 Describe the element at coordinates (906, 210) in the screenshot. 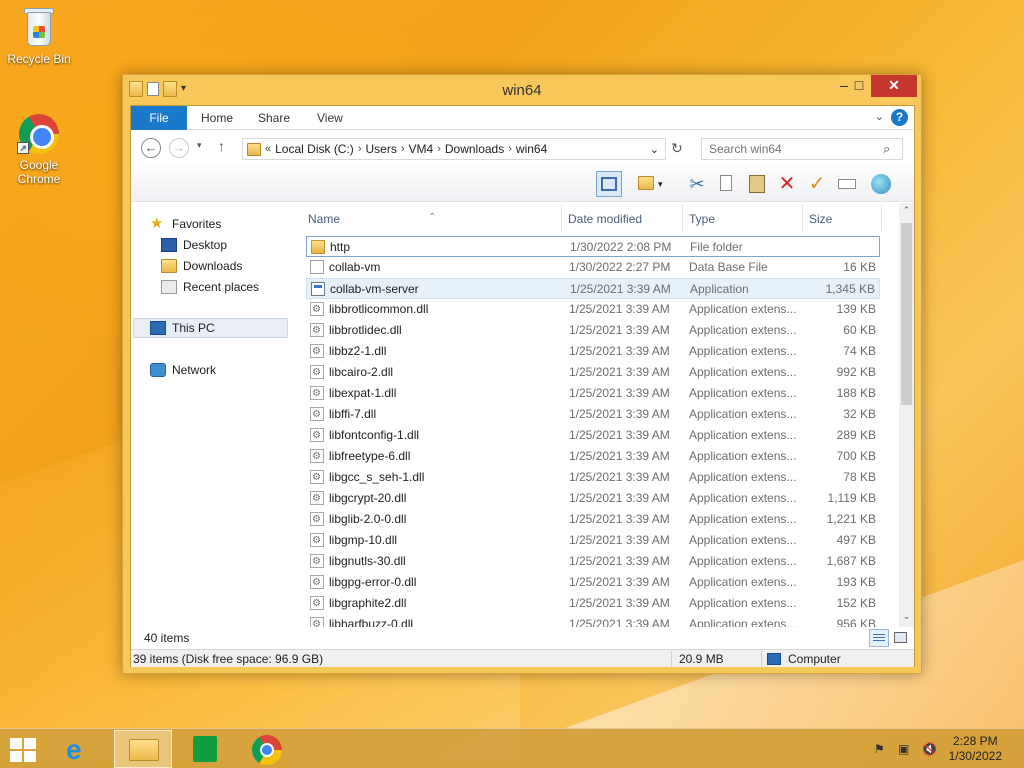

I see `scroll-up-icon: ⌃` at that location.